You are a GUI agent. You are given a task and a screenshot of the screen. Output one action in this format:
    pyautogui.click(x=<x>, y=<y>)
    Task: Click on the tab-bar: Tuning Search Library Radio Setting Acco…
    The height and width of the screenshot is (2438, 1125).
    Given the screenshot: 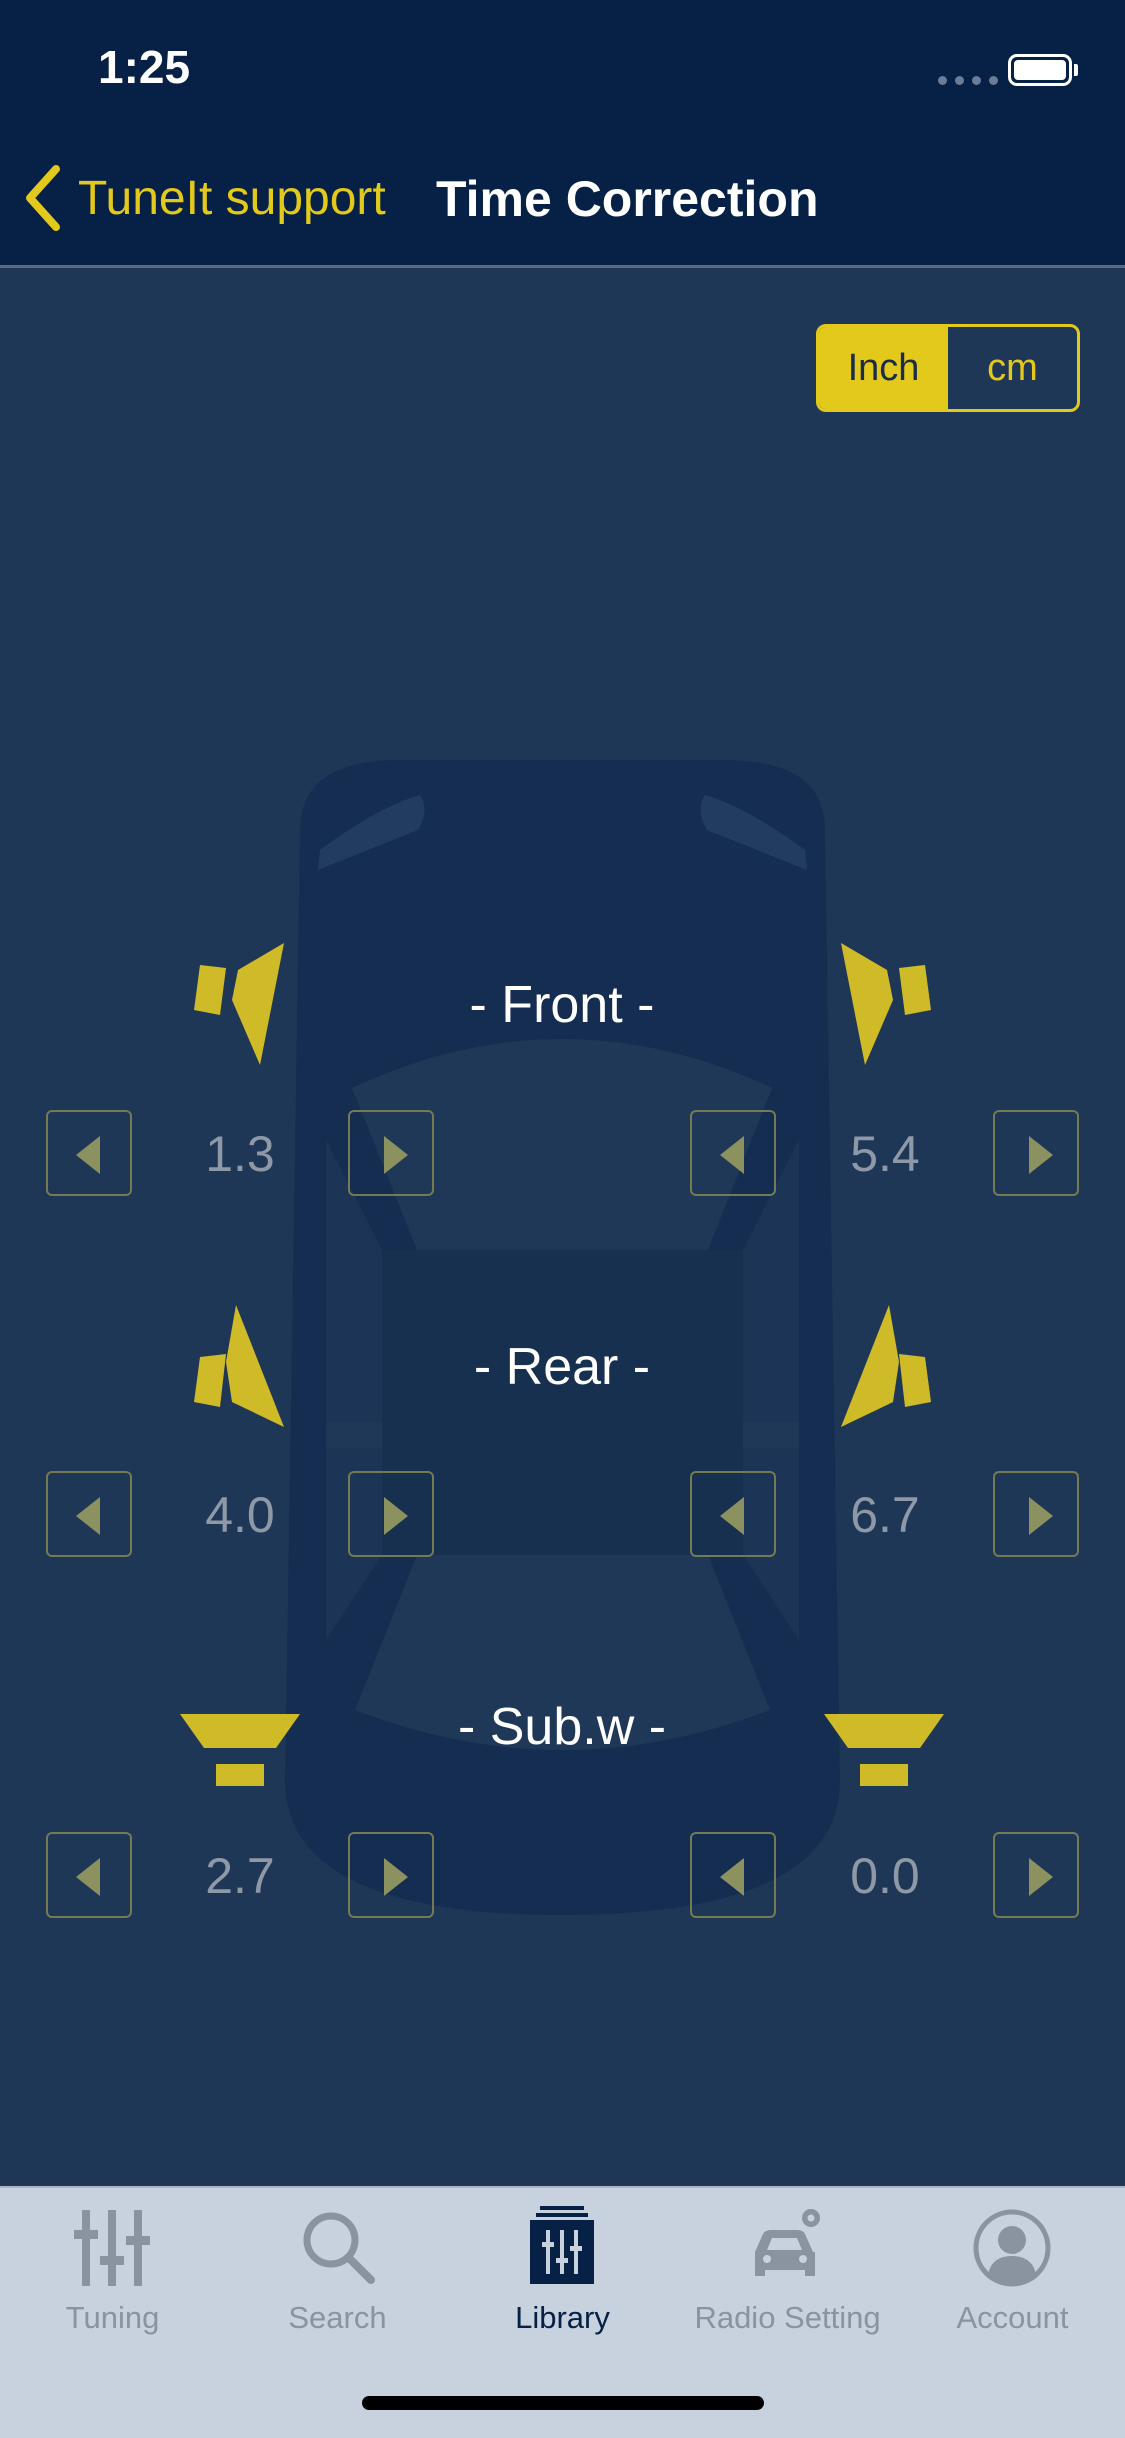 What is the action you would take?
    pyautogui.click(x=562, y=2312)
    